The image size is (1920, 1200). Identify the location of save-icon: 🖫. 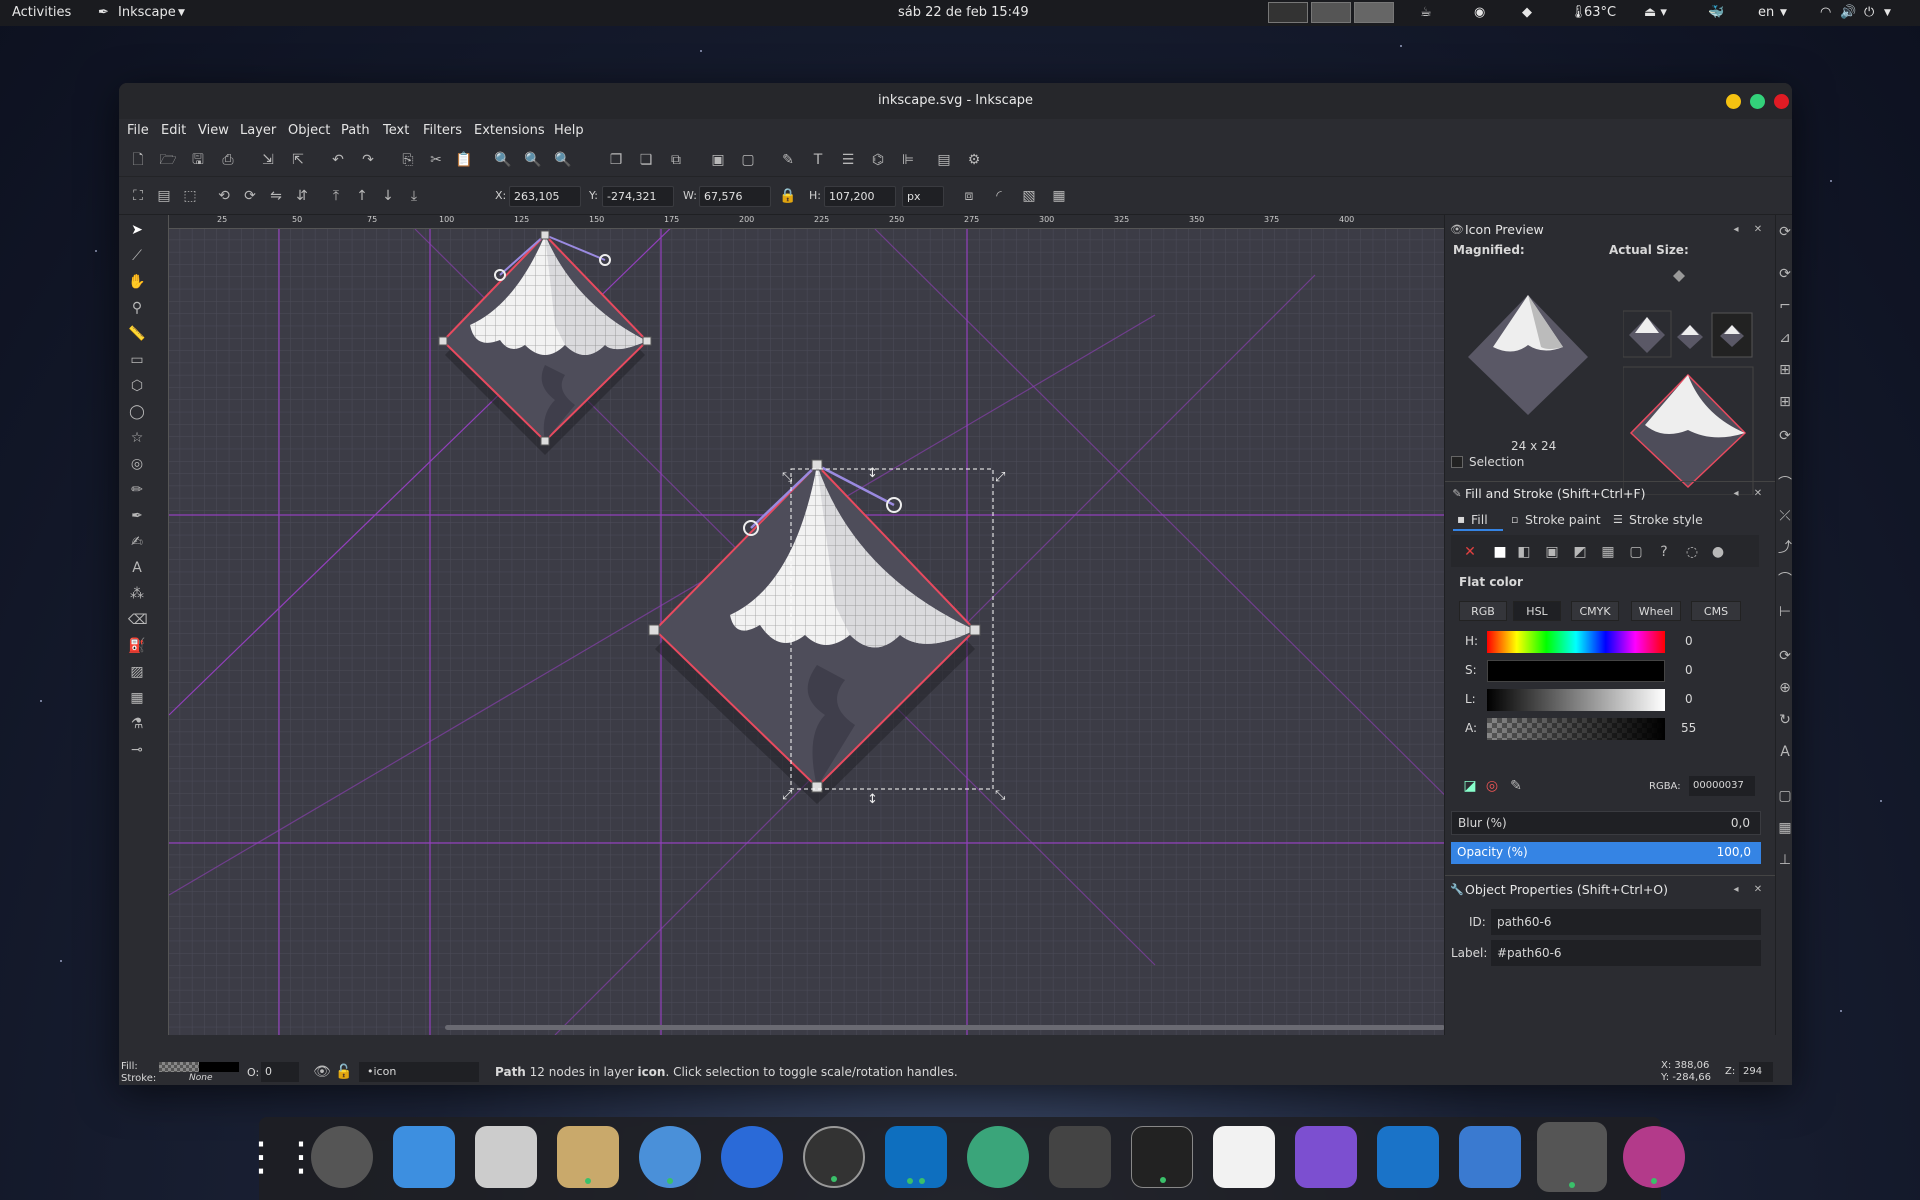
(198, 160).